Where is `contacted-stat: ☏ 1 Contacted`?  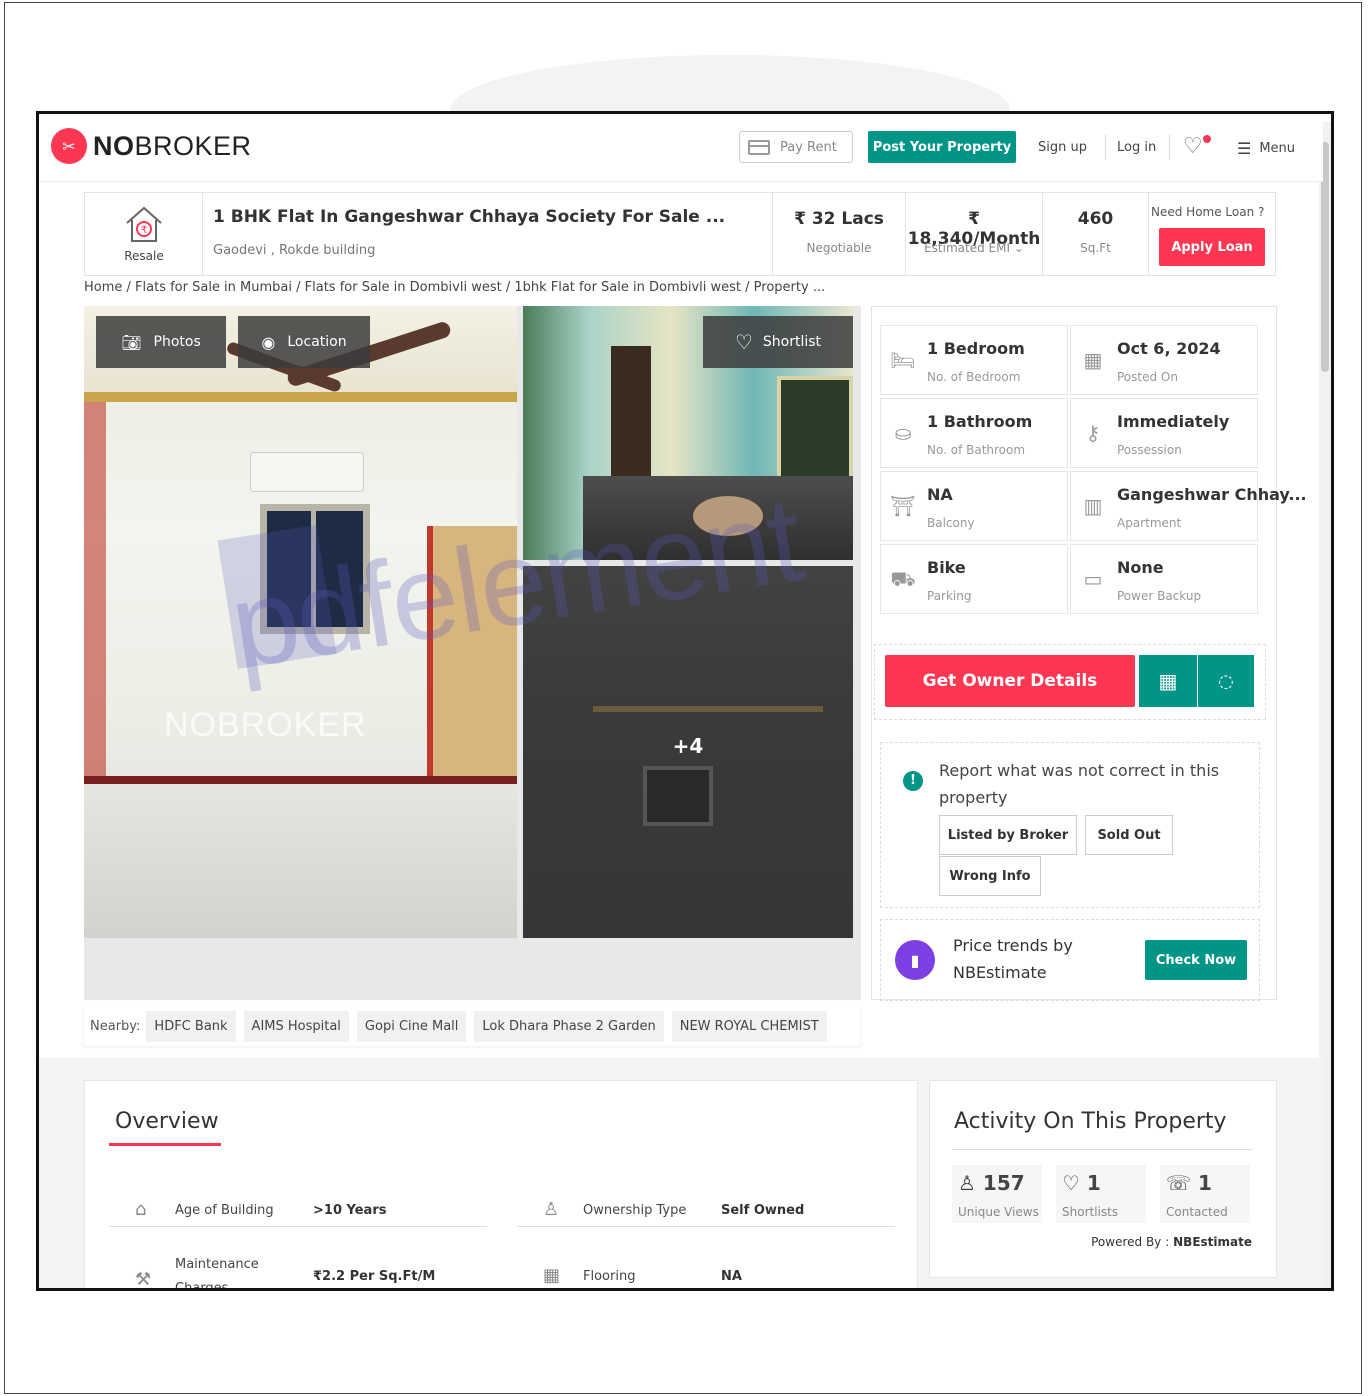
contacted-stat: ☏ 1 Contacted is located at coordinates (1205, 1194).